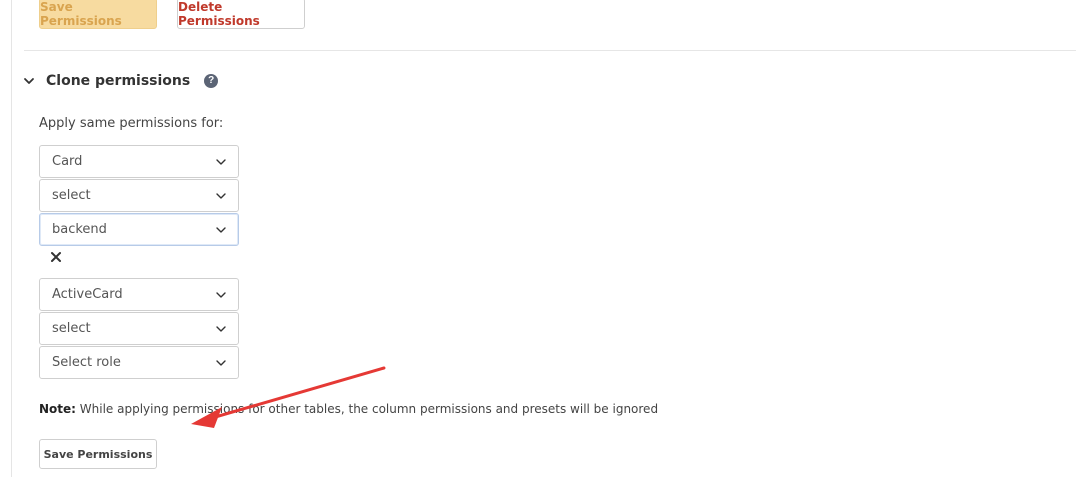  Describe the element at coordinates (550, 50) in the screenshot. I see `section-divider` at that location.